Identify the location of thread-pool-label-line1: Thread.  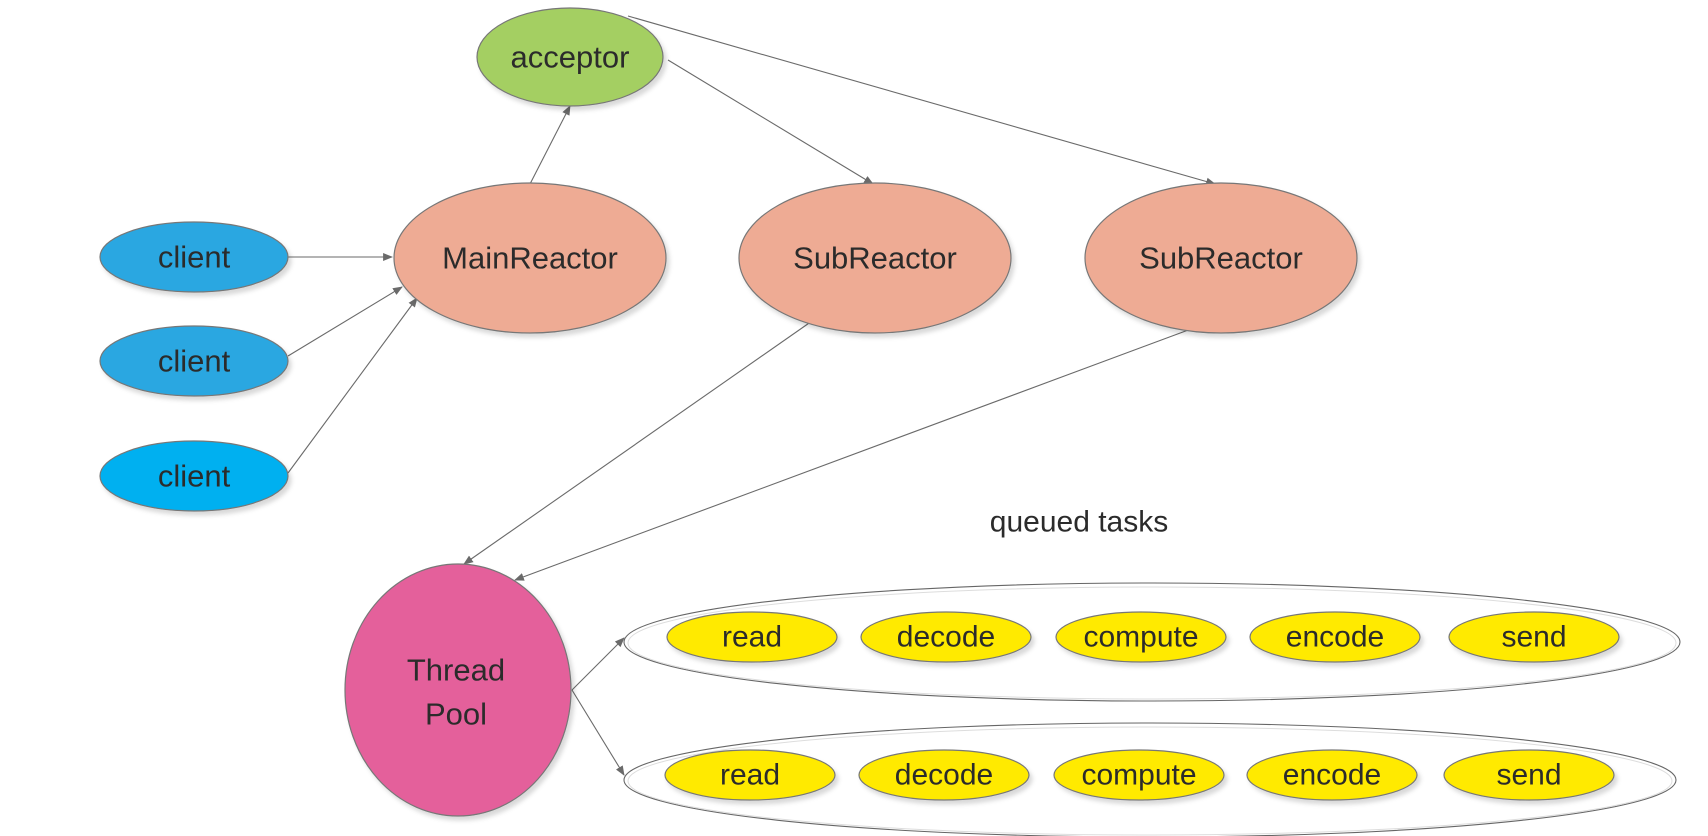
(456, 670).